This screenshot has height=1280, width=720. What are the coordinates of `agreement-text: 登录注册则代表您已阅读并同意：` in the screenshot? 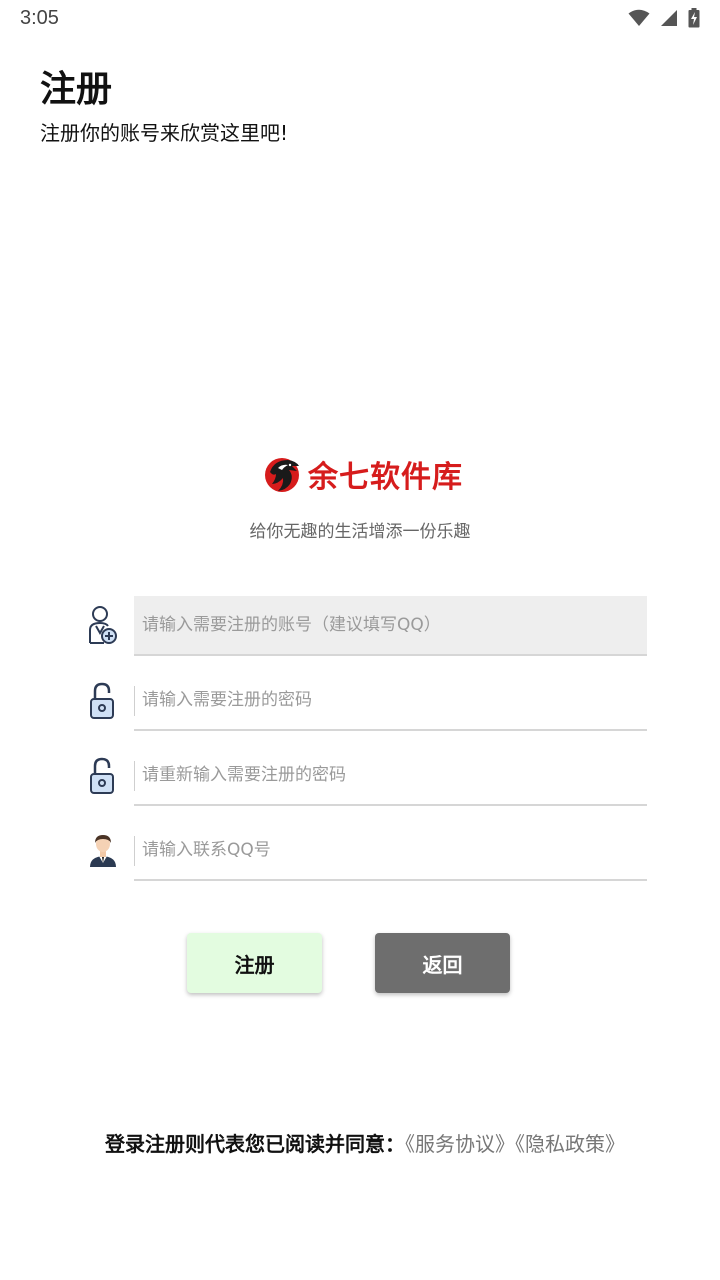 It's located at (255, 1144).